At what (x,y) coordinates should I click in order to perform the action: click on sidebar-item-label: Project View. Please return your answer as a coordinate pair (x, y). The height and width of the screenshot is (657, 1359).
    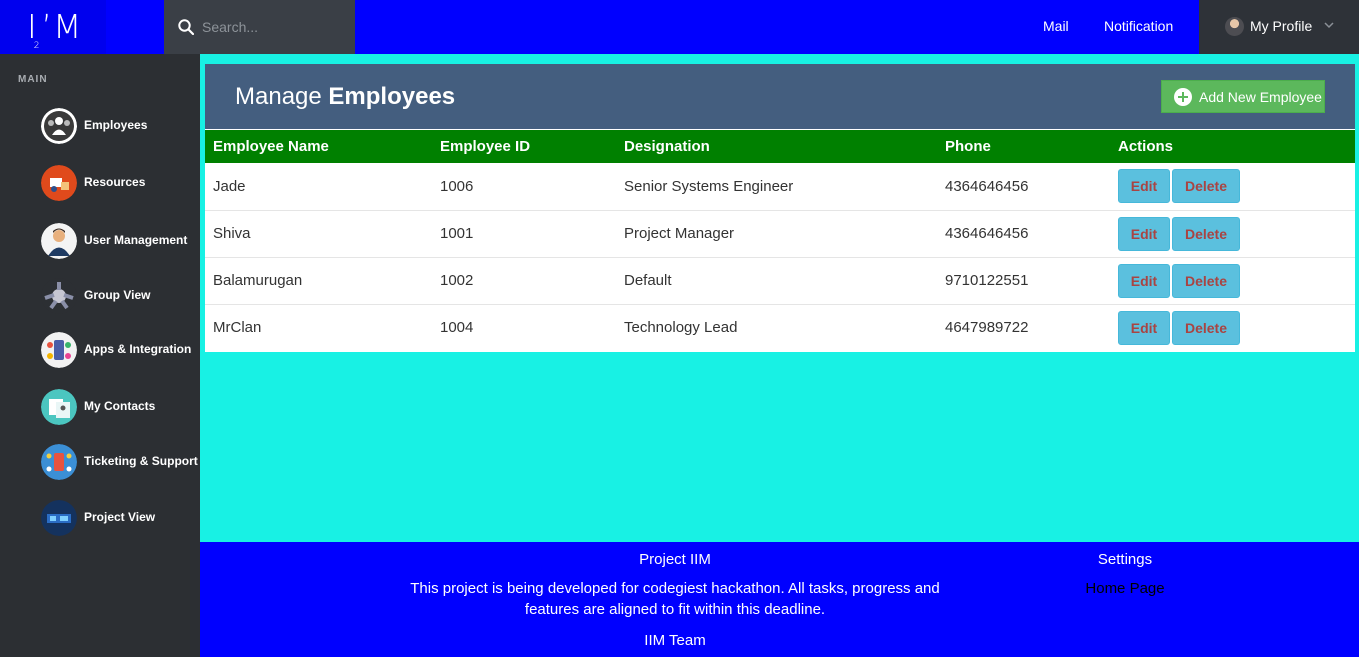
    Looking at the image, I should click on (120, 517).